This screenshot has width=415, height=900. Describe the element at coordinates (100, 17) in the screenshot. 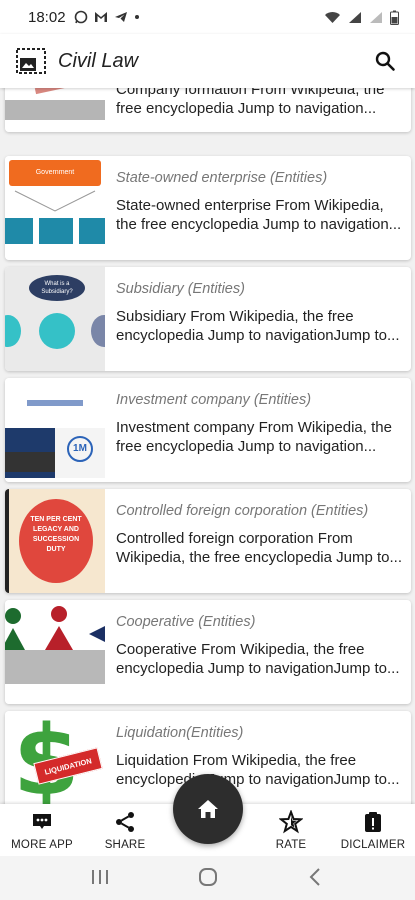

I see `gmail-icon` at that location.